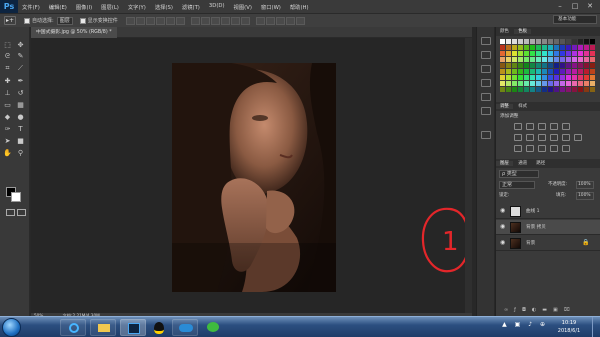  Describe the element at coordinates (215, 20) in the screenshot. I see `distribute-bottom-icon` at that location.